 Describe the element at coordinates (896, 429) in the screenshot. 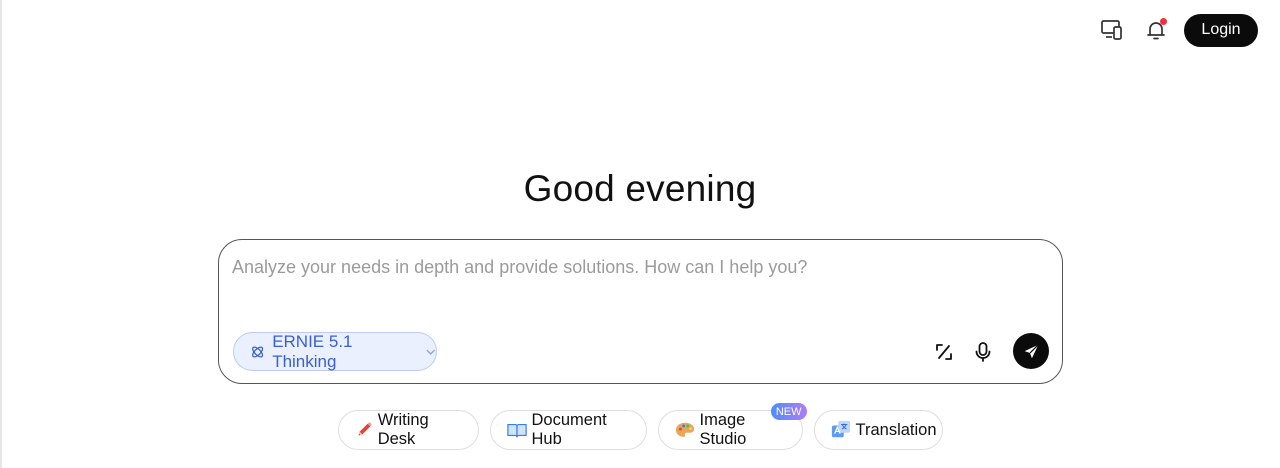

I see `translation-label: Translation` at that location.